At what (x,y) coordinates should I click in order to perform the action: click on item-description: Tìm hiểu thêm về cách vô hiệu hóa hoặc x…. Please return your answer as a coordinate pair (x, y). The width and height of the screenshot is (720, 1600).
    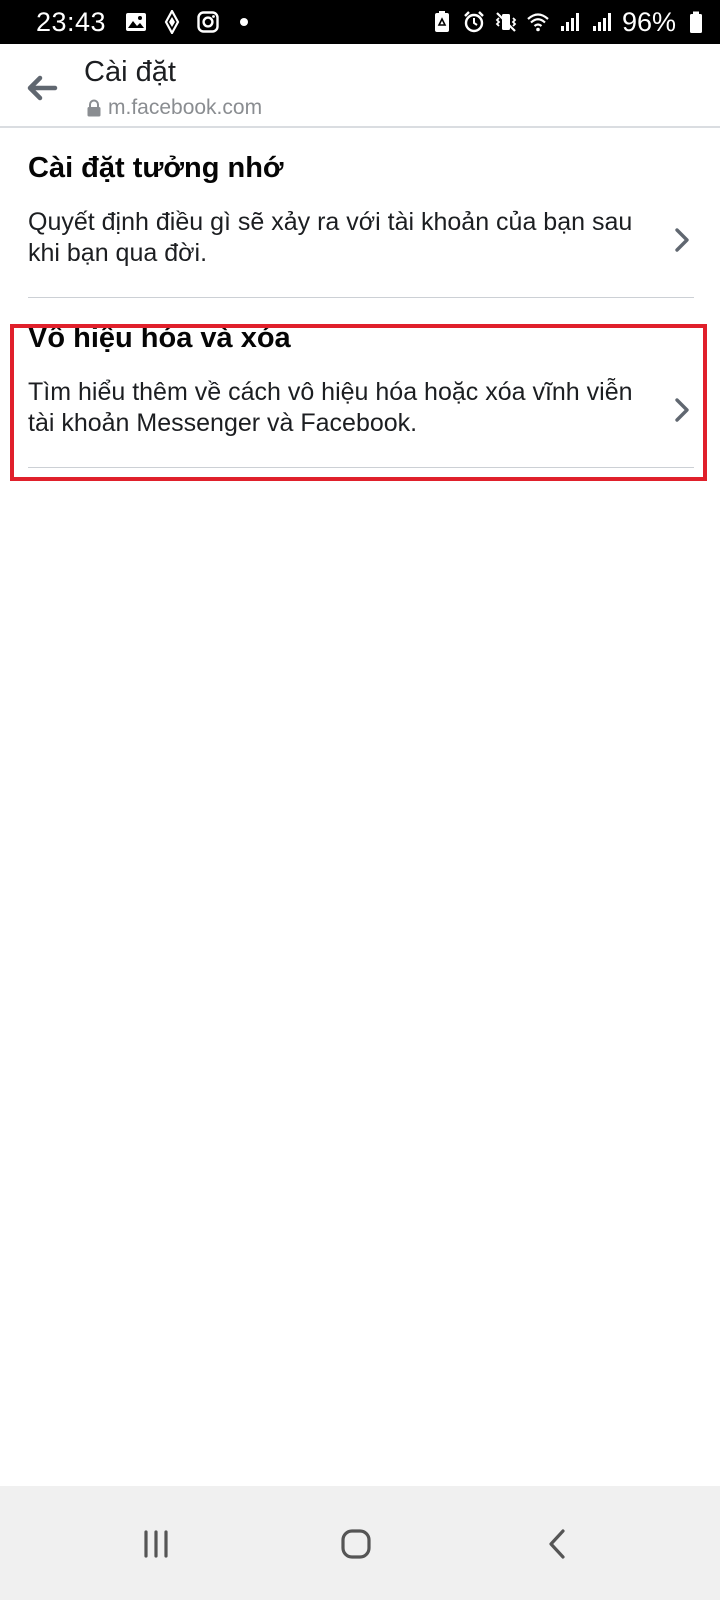
    Looking at the image, I should click on (330, 407).